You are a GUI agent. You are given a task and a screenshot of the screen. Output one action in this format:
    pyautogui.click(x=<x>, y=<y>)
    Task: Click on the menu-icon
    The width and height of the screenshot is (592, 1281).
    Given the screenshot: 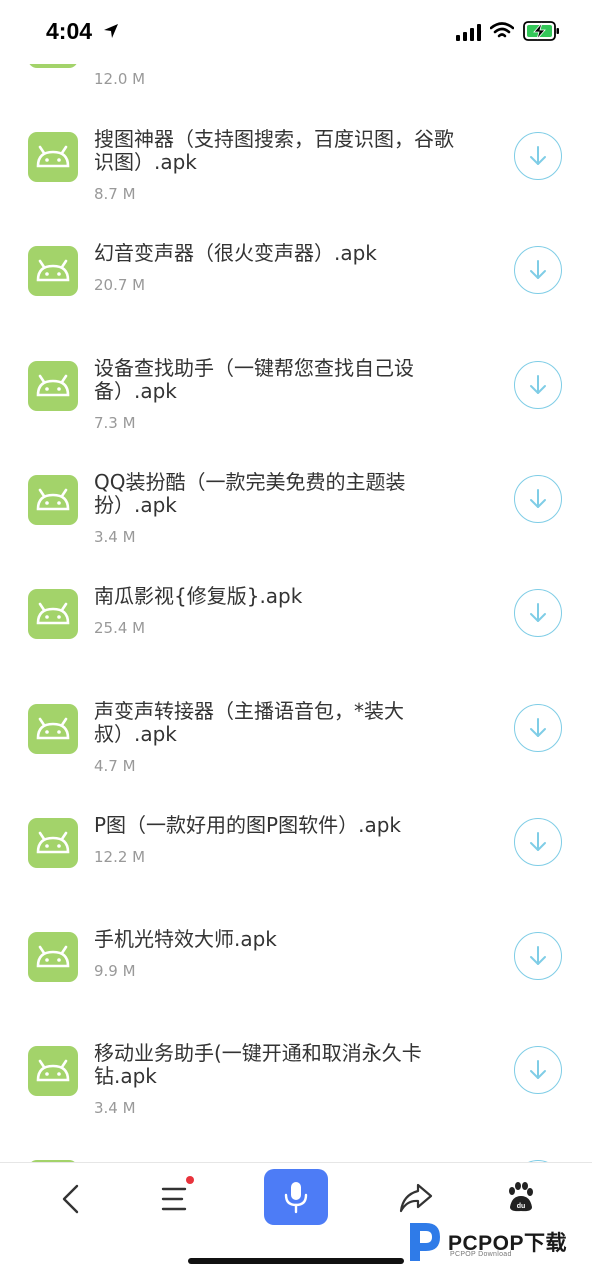 What is the action you would take?
    pyautogui.click(x=177, y=1199)
    